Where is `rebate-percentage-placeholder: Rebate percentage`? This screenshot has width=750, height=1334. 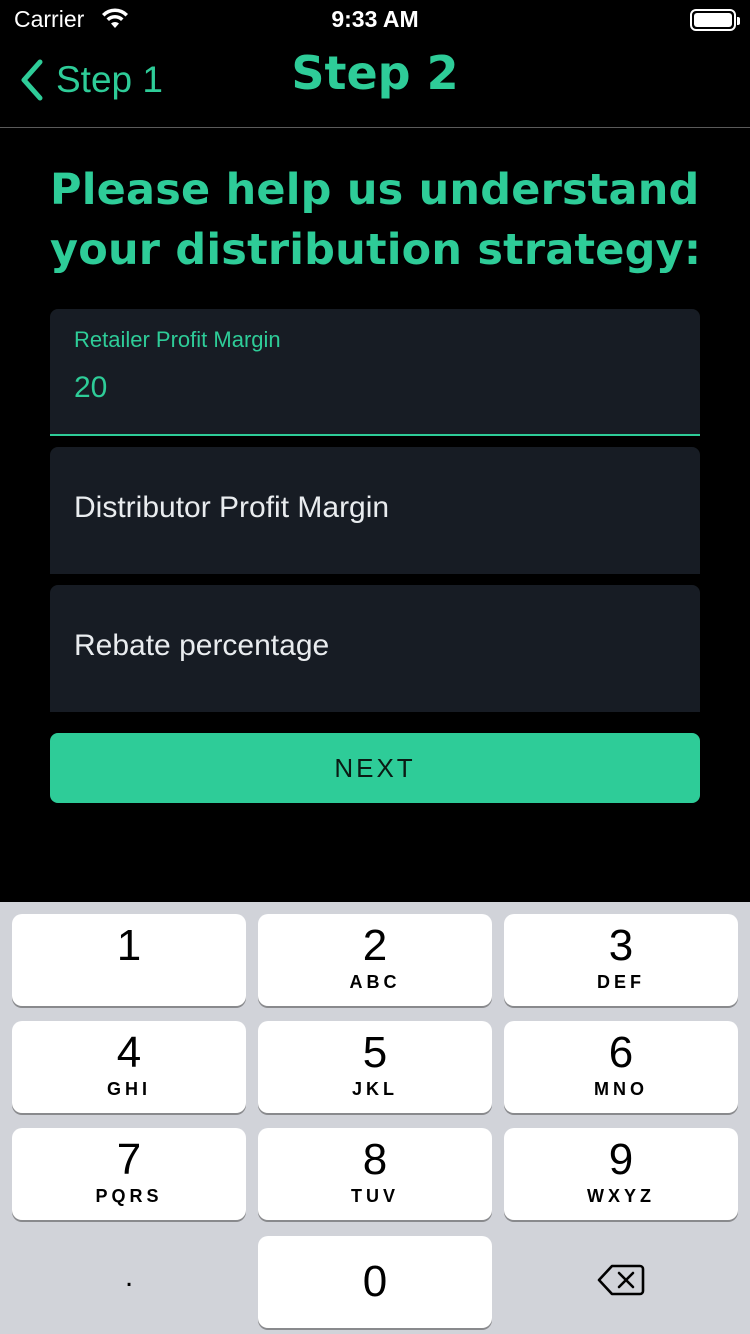 rebate-percentage-placeholder: Rebate percentage is located at coordinates (202, 645).